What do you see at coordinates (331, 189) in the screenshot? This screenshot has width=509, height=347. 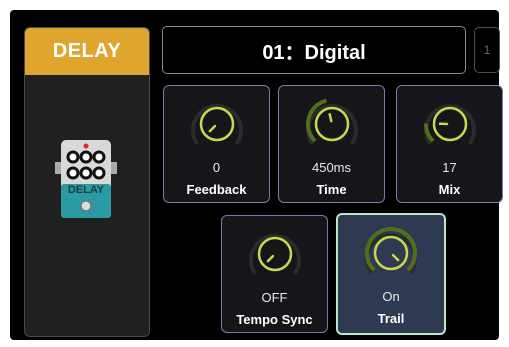 I see `param-label: Time` at bounding box center [331, 189].